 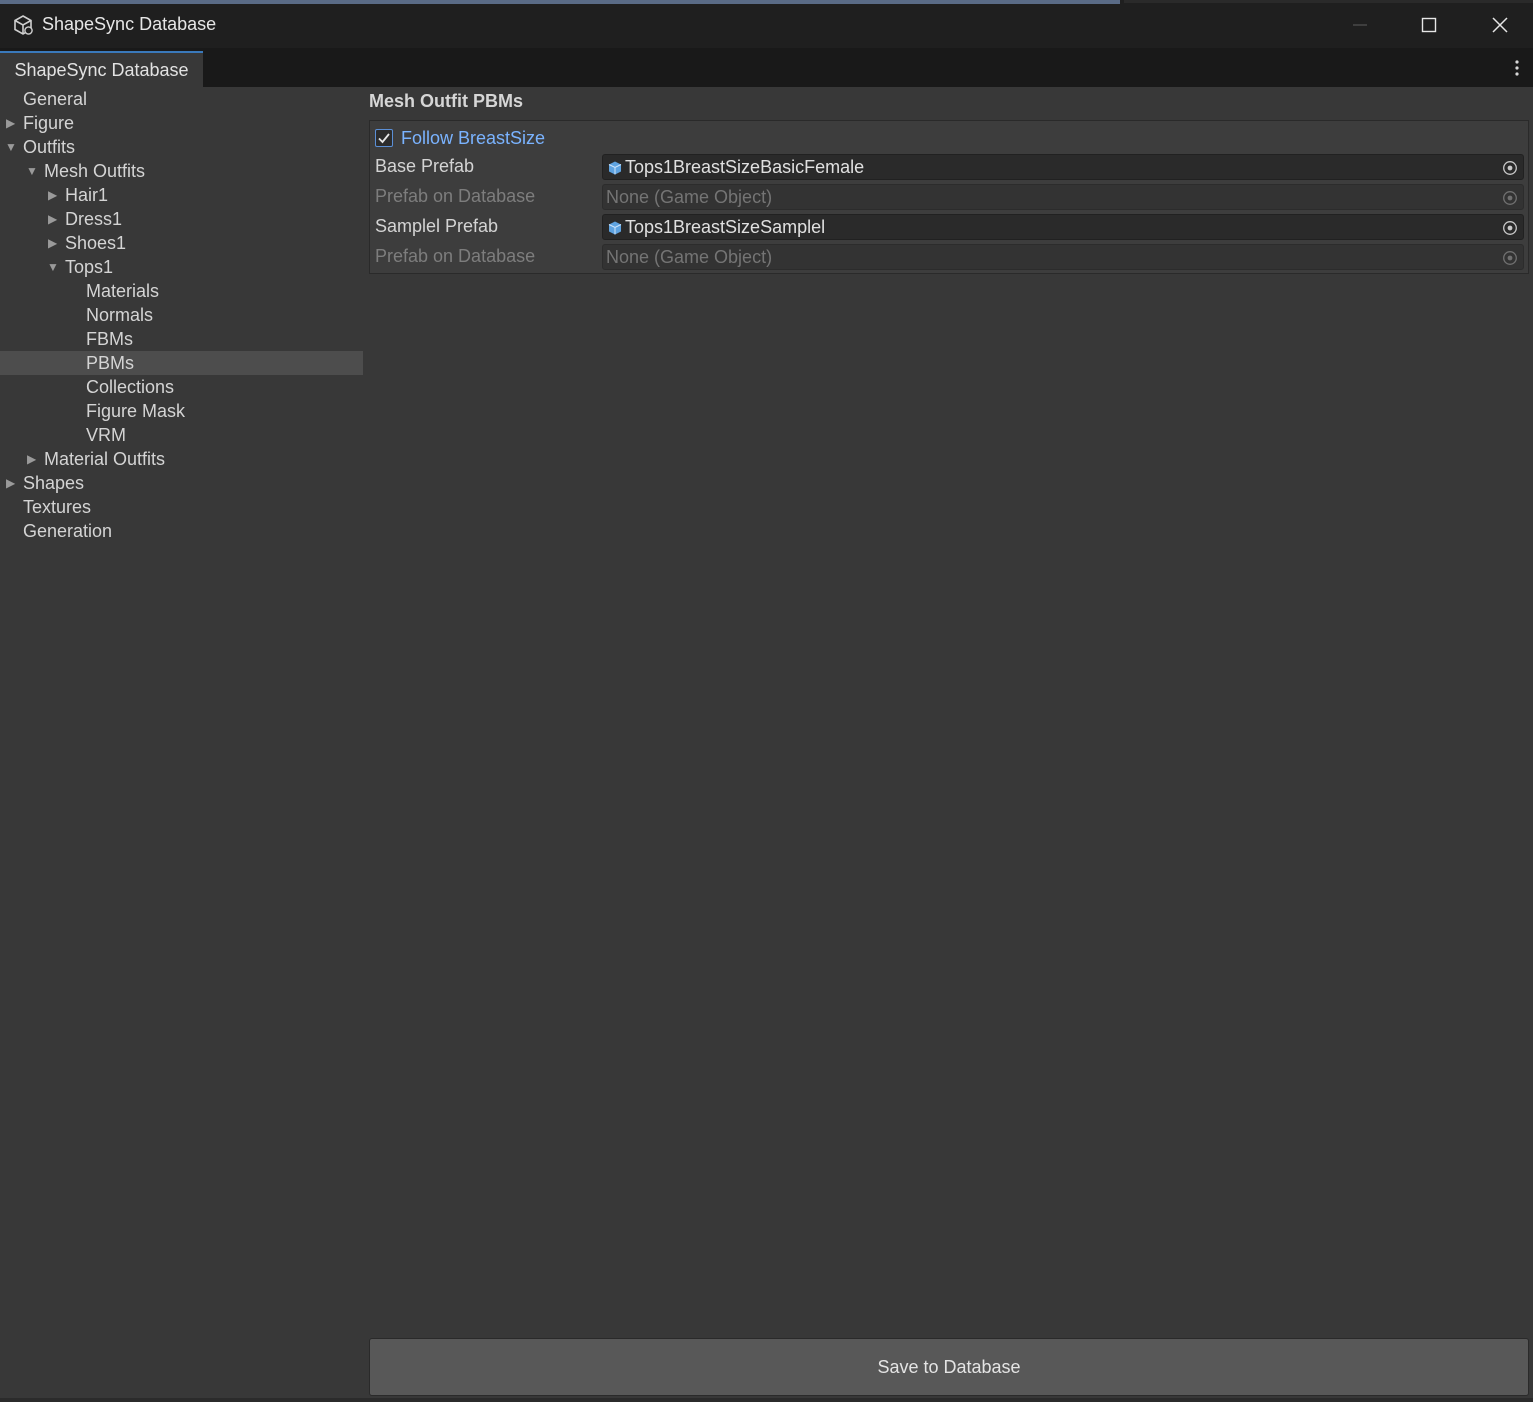 What do you see at coordinates (1517, 68) in the screenshot?
I see `more-options-icon` at bounding box center [1517, 68].